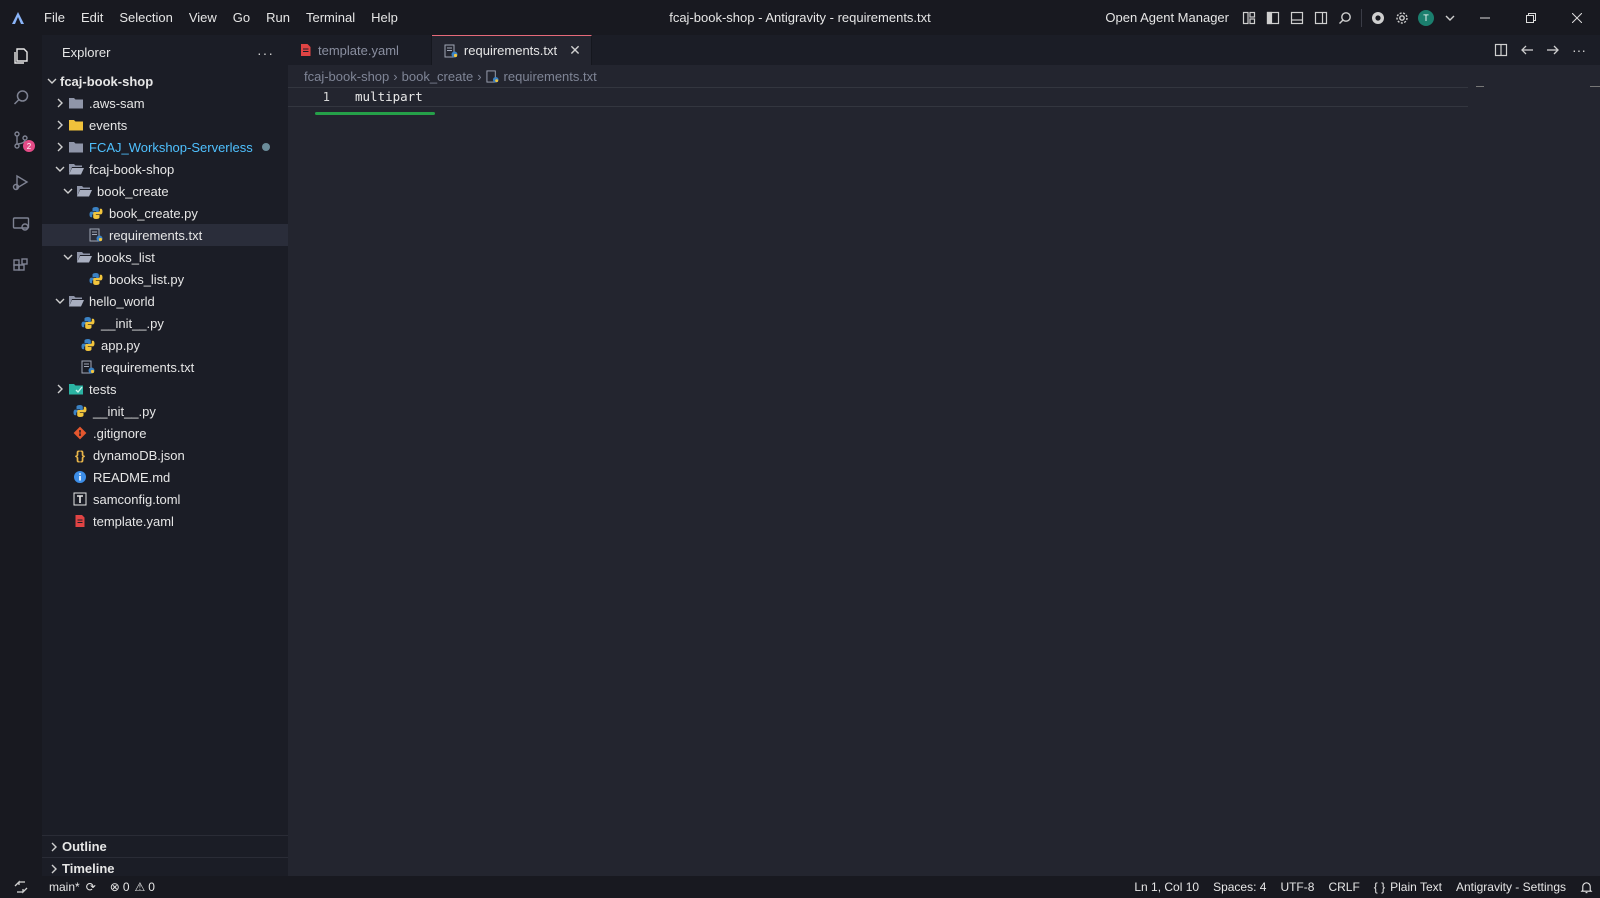  What do you see at coordinates (165, 455) in the screenshot?
I see `tree-item-dynamodb-json: {} dynamoDB.json` at bounding box center [165, 455].